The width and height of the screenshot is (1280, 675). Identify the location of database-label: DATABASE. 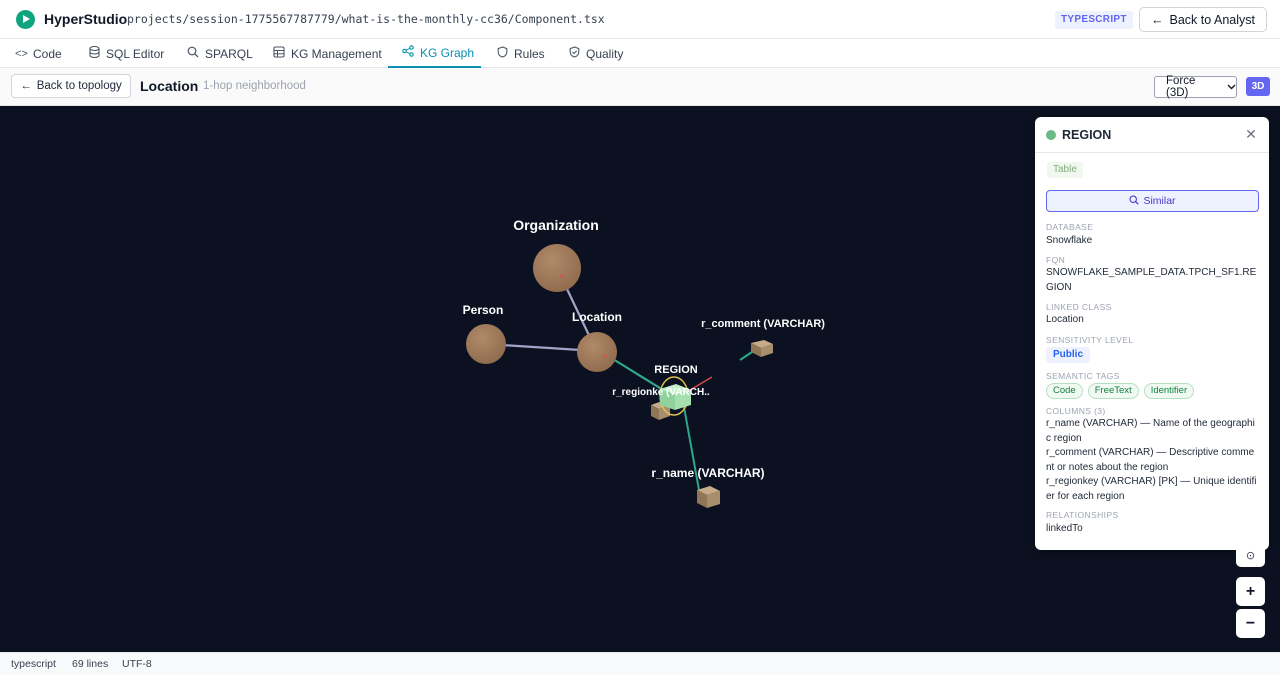
(1070, 227).